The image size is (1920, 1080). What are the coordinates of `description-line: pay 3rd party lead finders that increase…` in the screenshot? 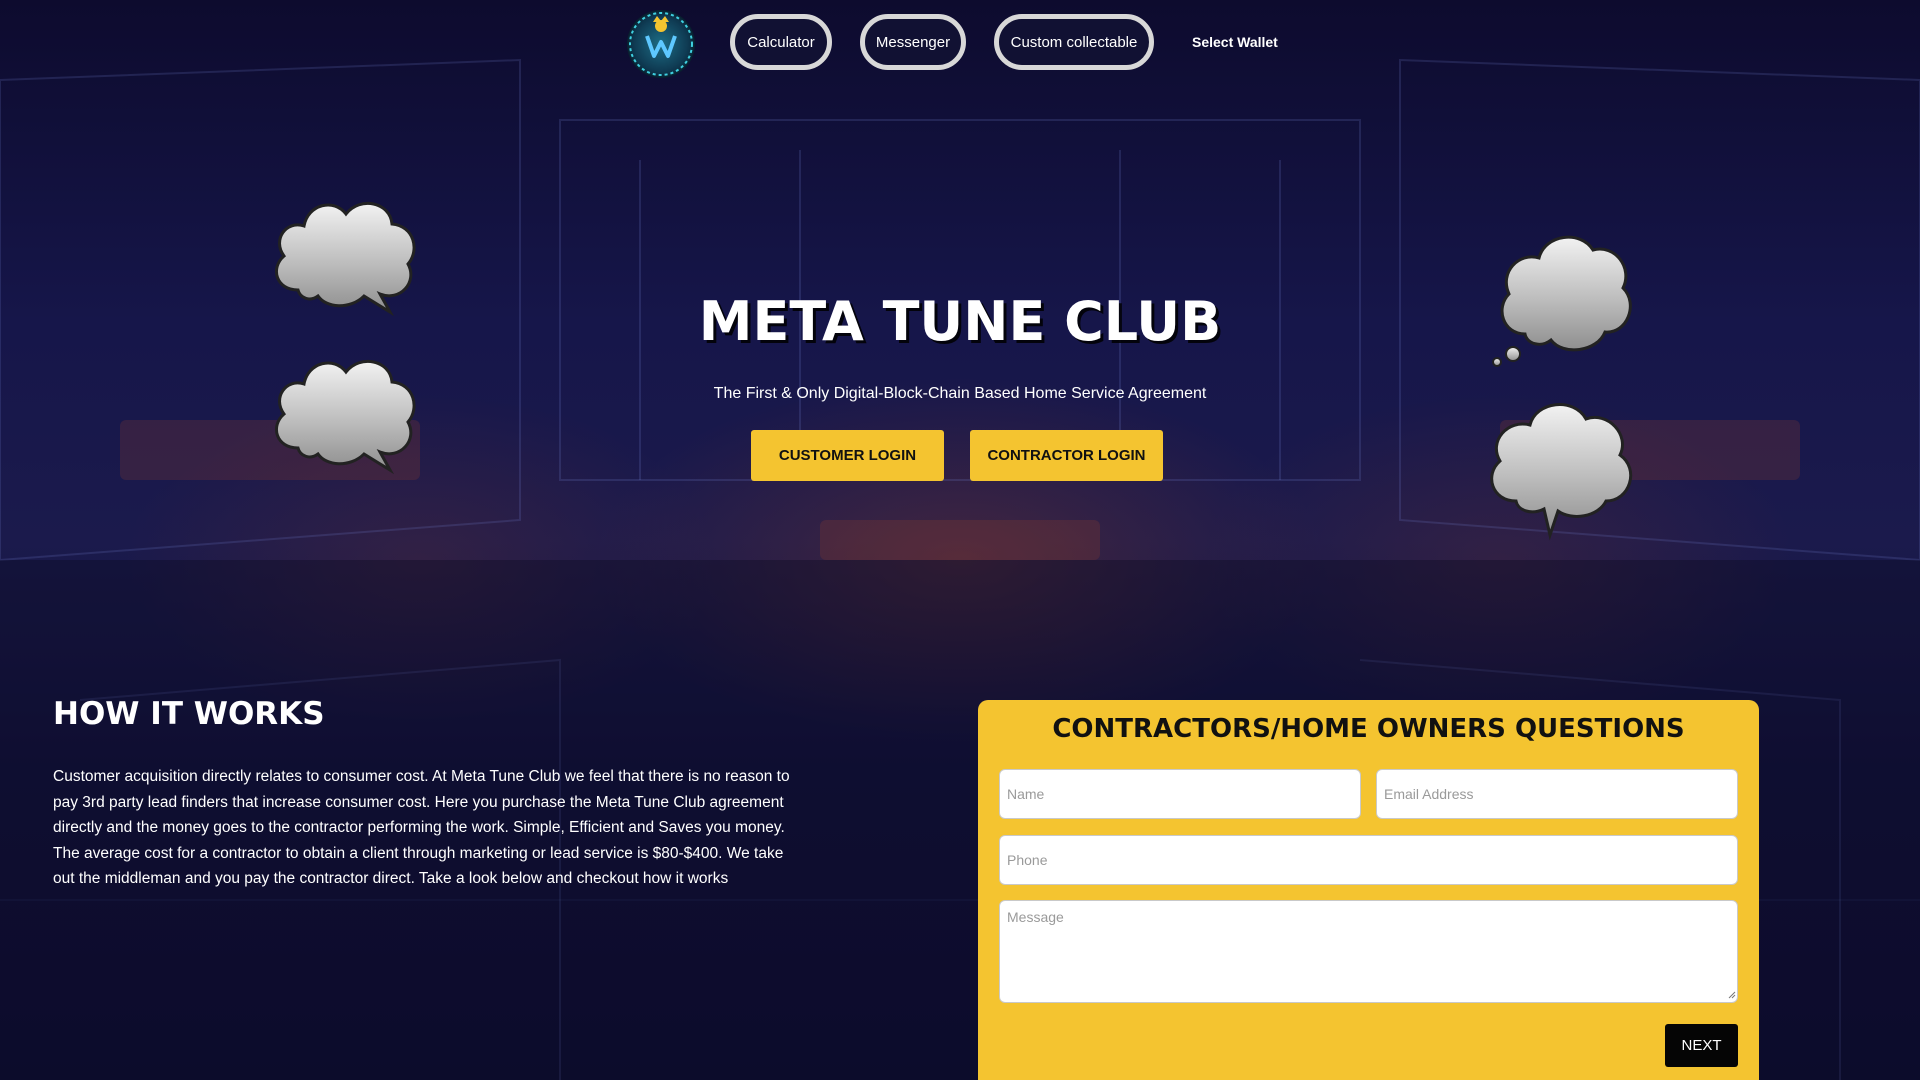 It's located at (418, 802).